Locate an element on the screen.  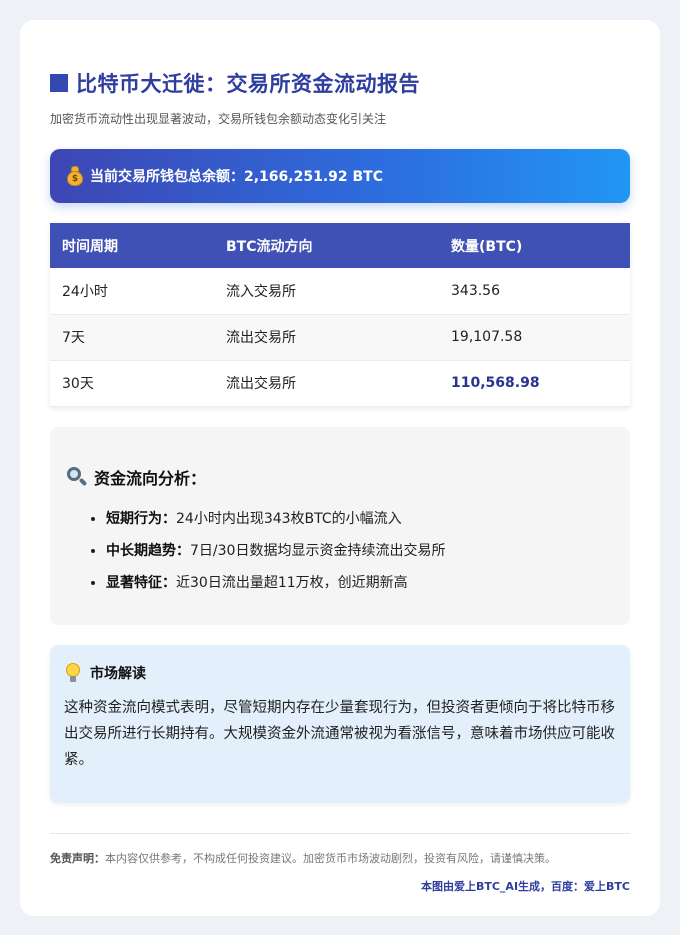
table-cell-period: 7天 is located at coordinates (132, 337).